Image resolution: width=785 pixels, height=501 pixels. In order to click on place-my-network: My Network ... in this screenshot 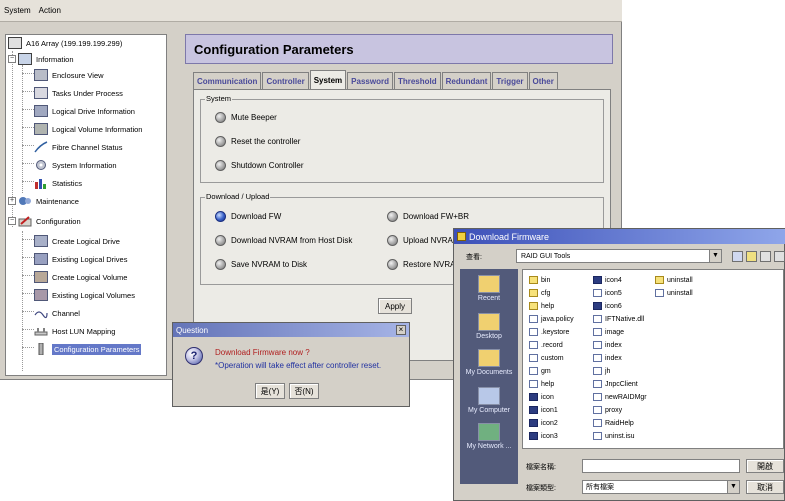, I will do `click(489, 436)`.